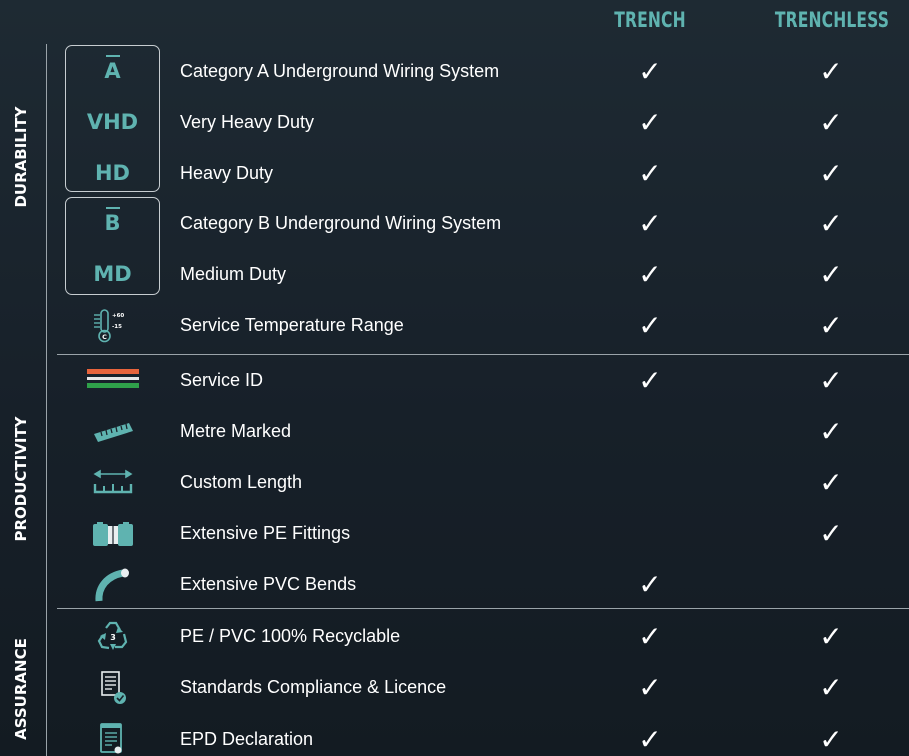 This screenshot has height=756, width=909. I want to click on duty-code-text: MD, so click(112, 274).